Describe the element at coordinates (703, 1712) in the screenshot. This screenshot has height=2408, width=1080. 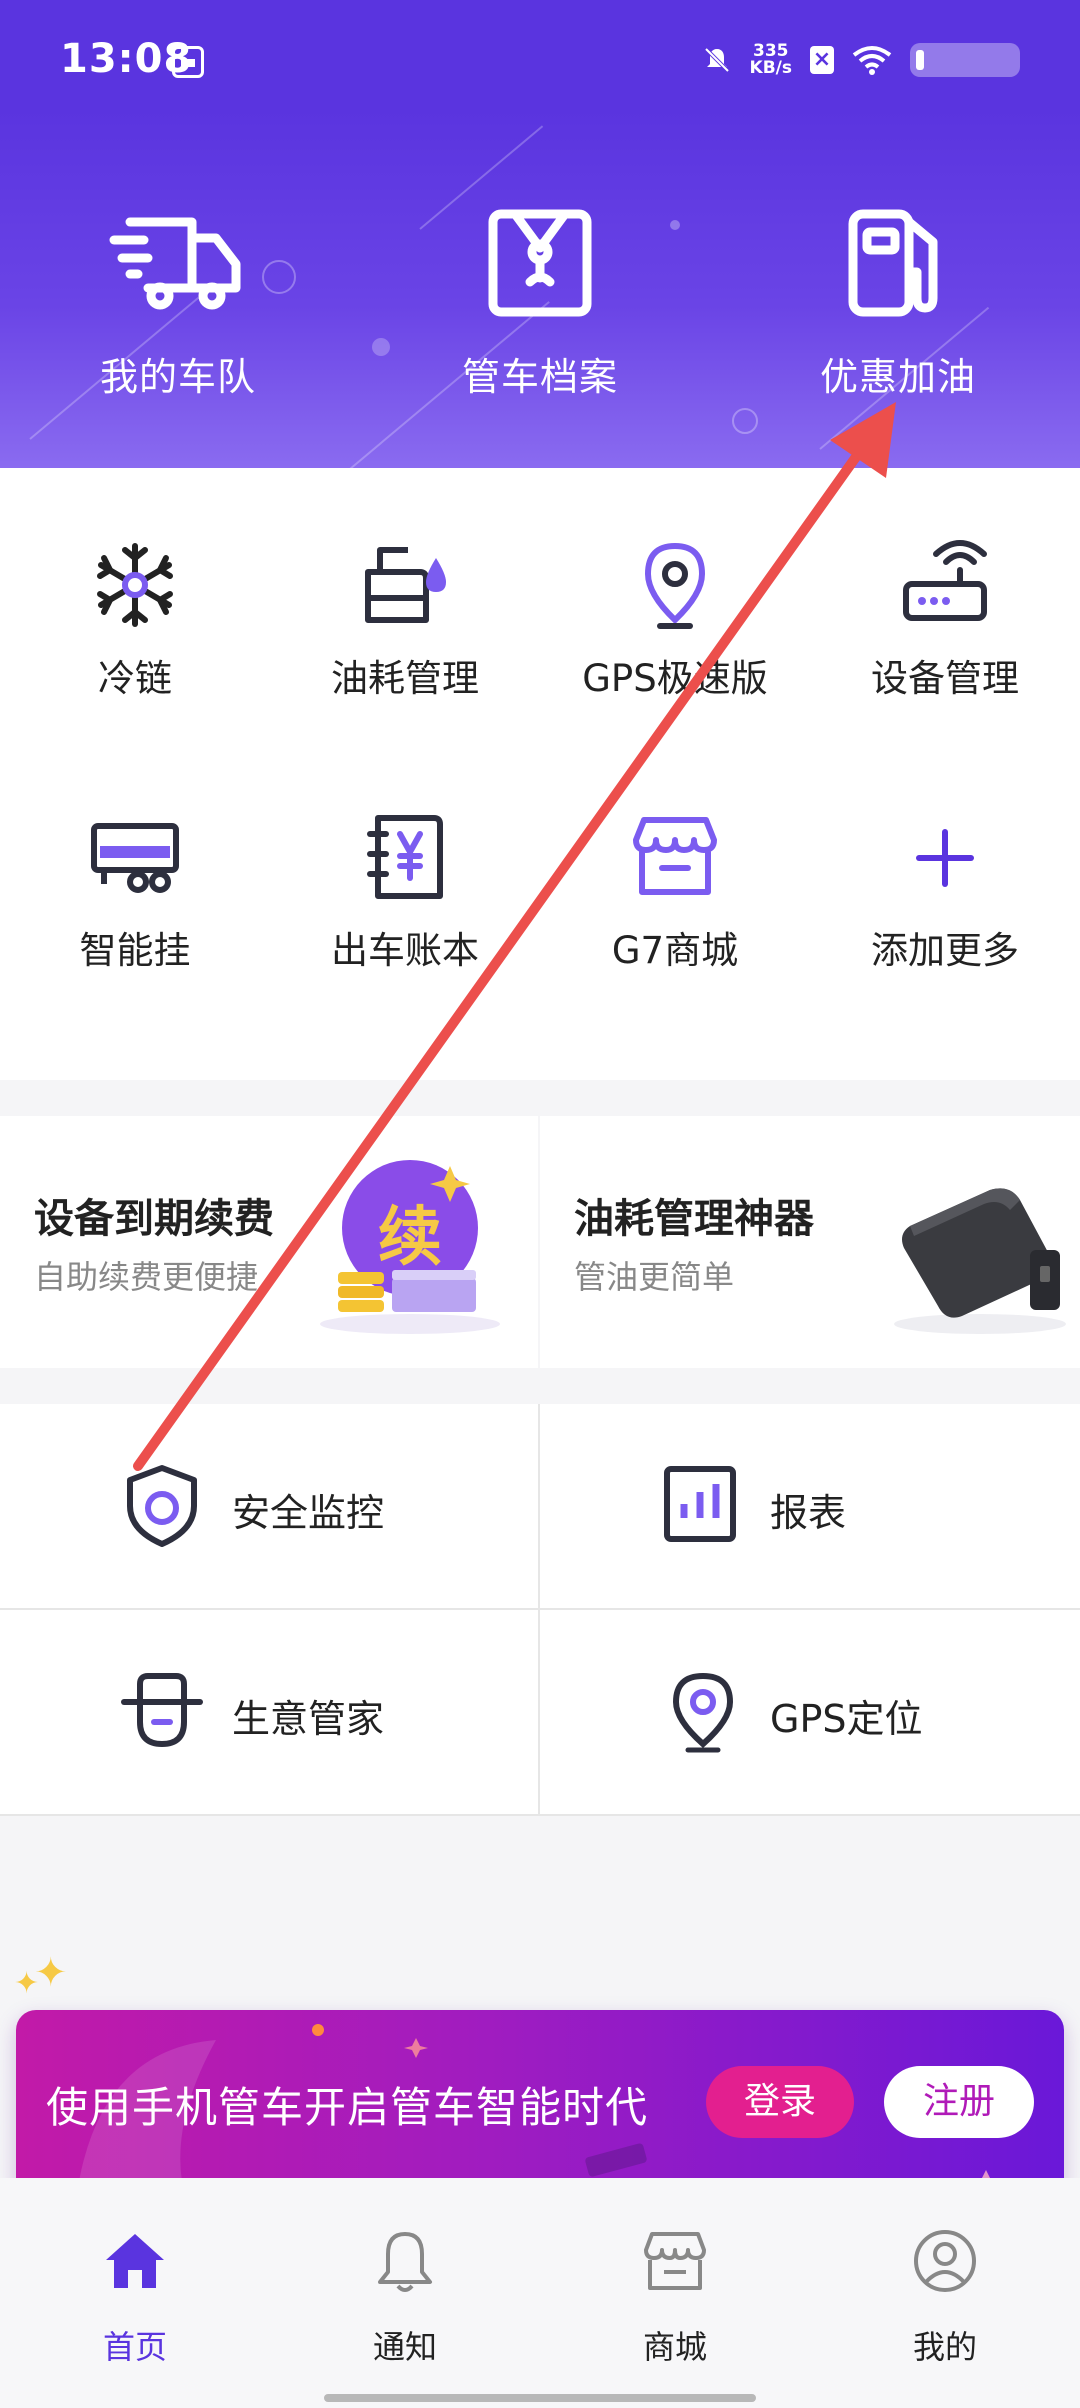
I see `gps-pin-icon` at that location.